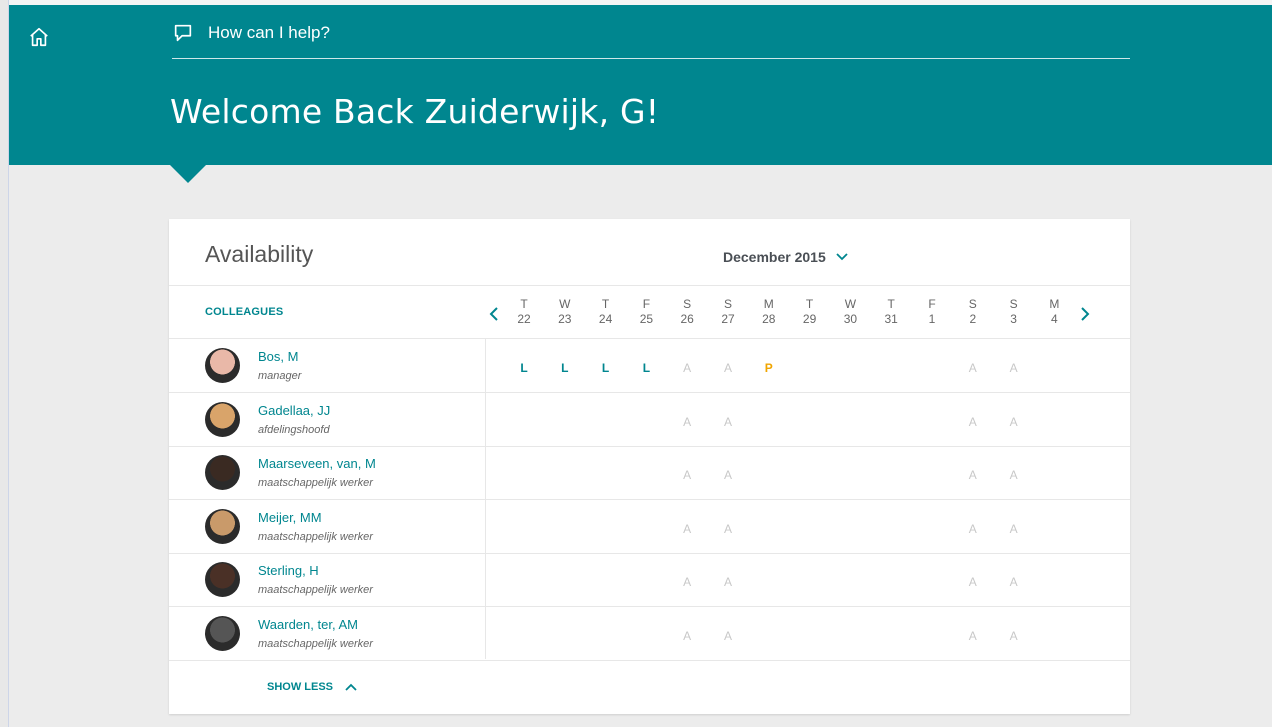 The width and height of the screenshot is (1272, 727). Describe the element at coordinates (494, 314) in the screenshot. I see `chevron-left-icon` at that location.